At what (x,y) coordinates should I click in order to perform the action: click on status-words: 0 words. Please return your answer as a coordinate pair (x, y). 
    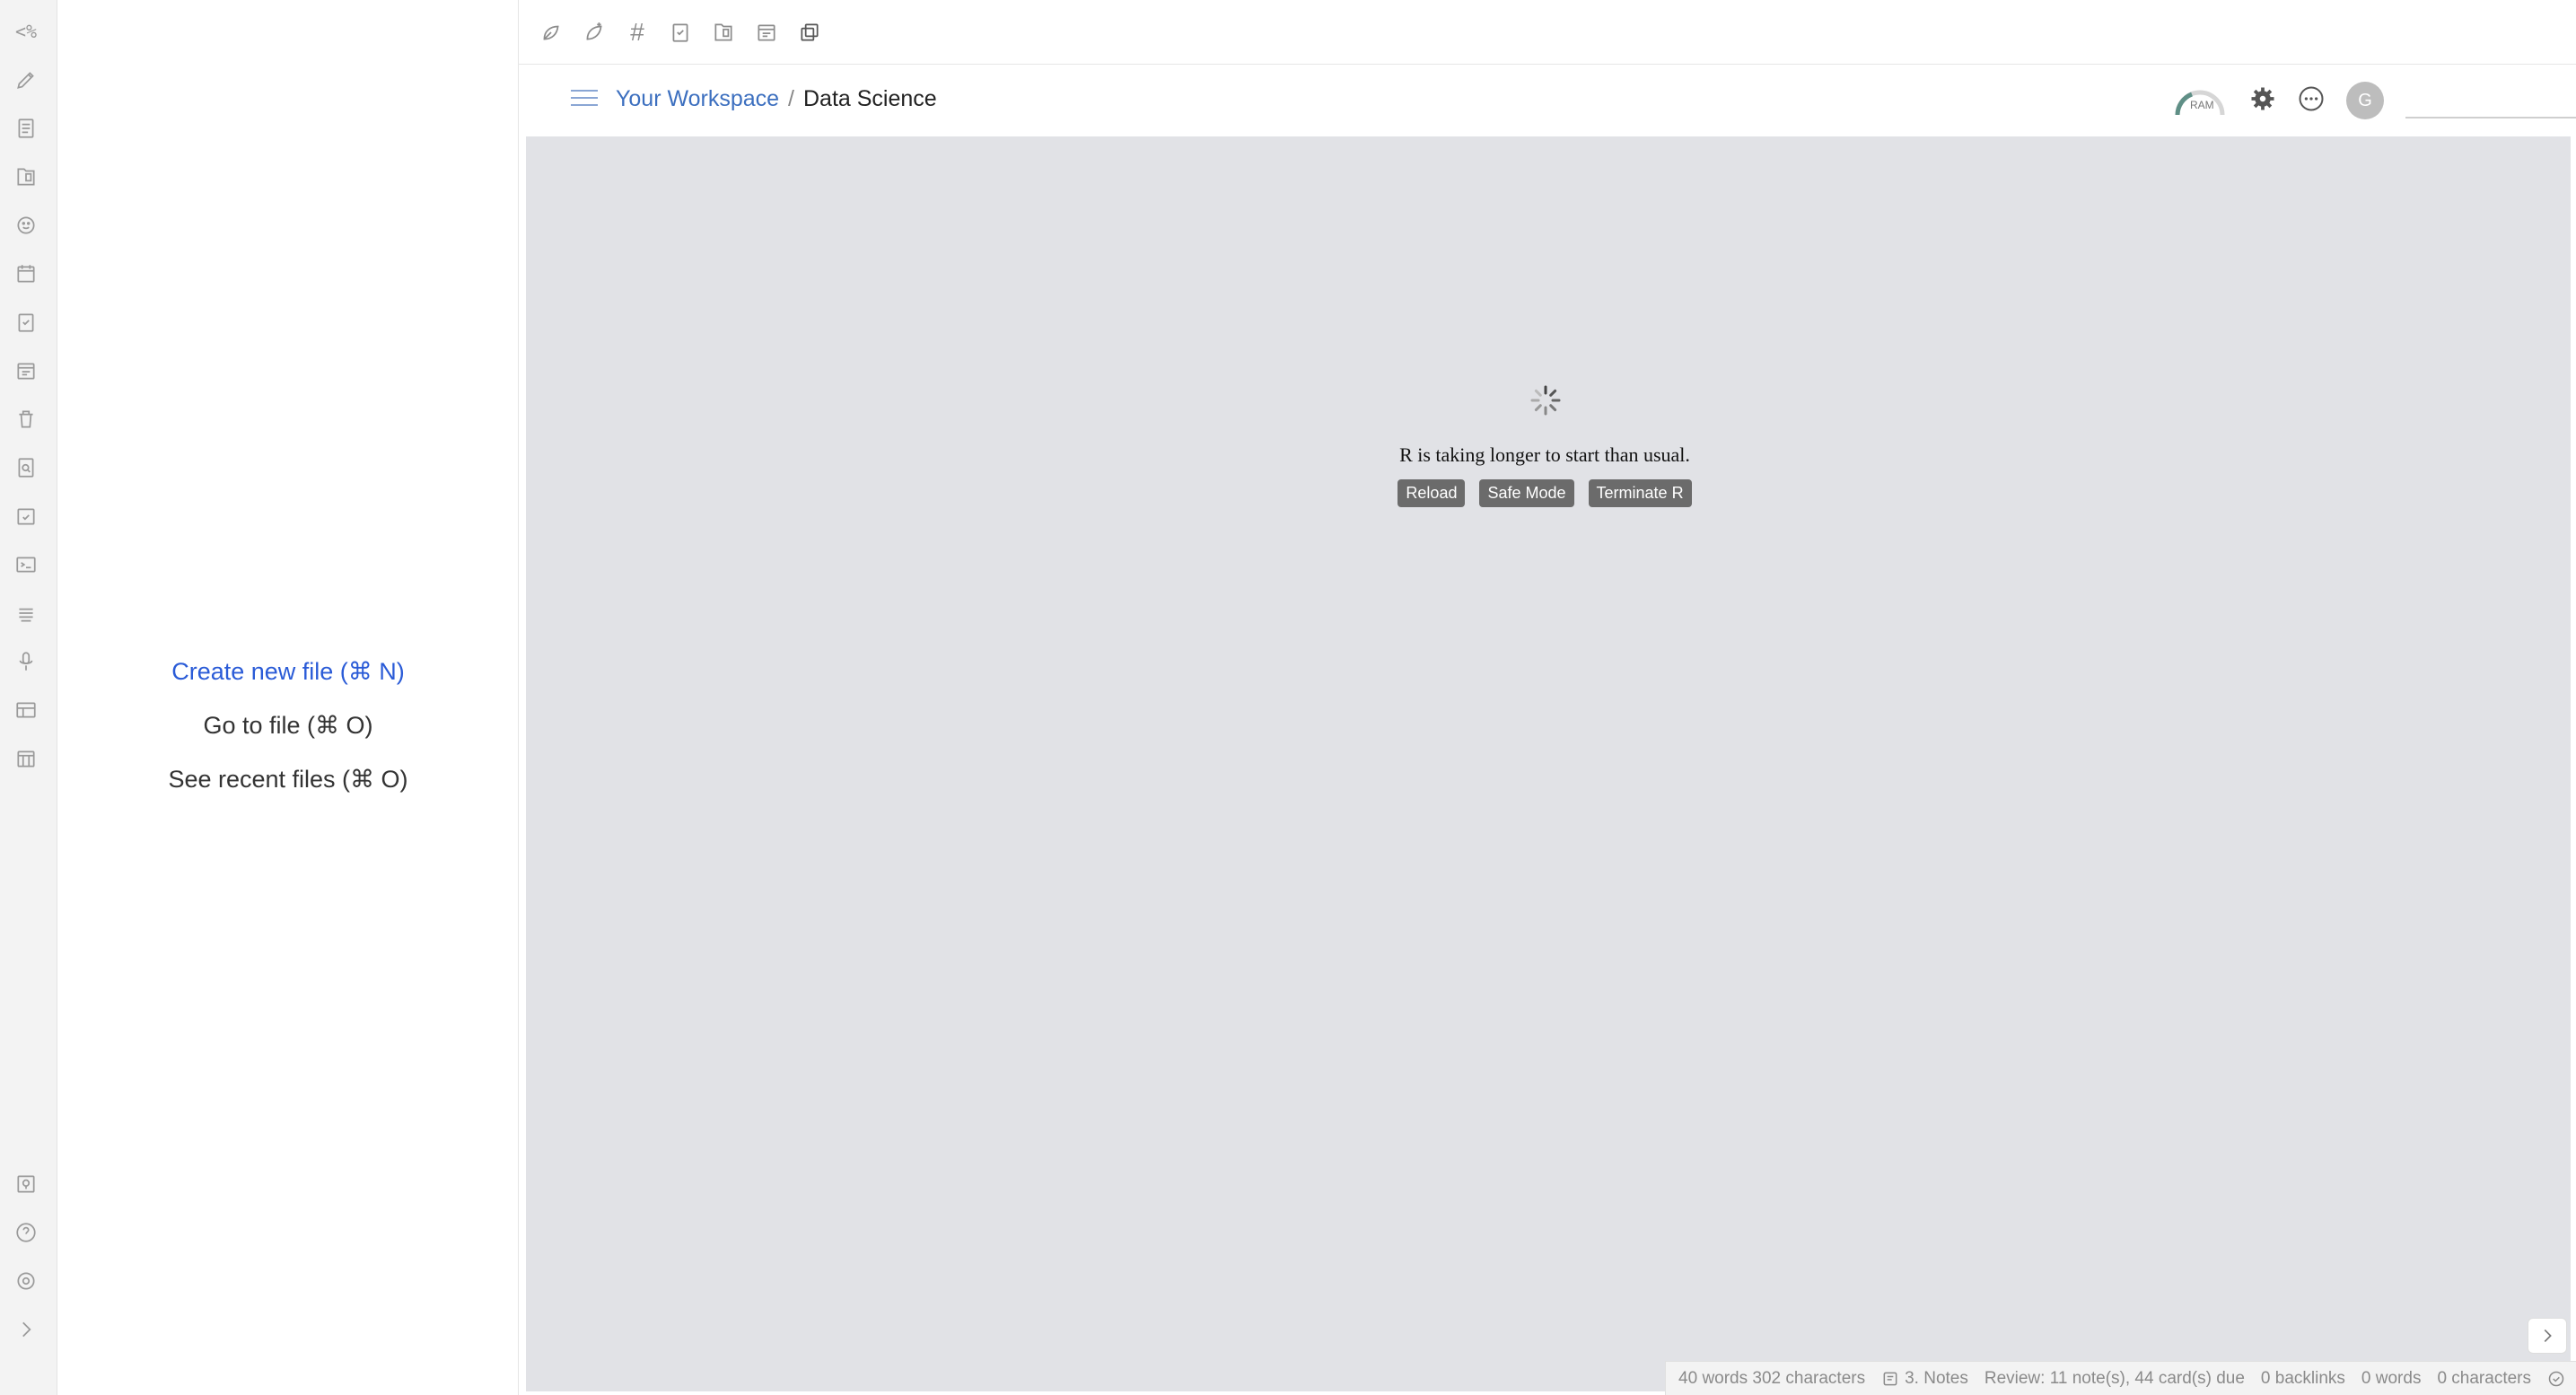
    Looking at the image, I should click on (2391, 1378).